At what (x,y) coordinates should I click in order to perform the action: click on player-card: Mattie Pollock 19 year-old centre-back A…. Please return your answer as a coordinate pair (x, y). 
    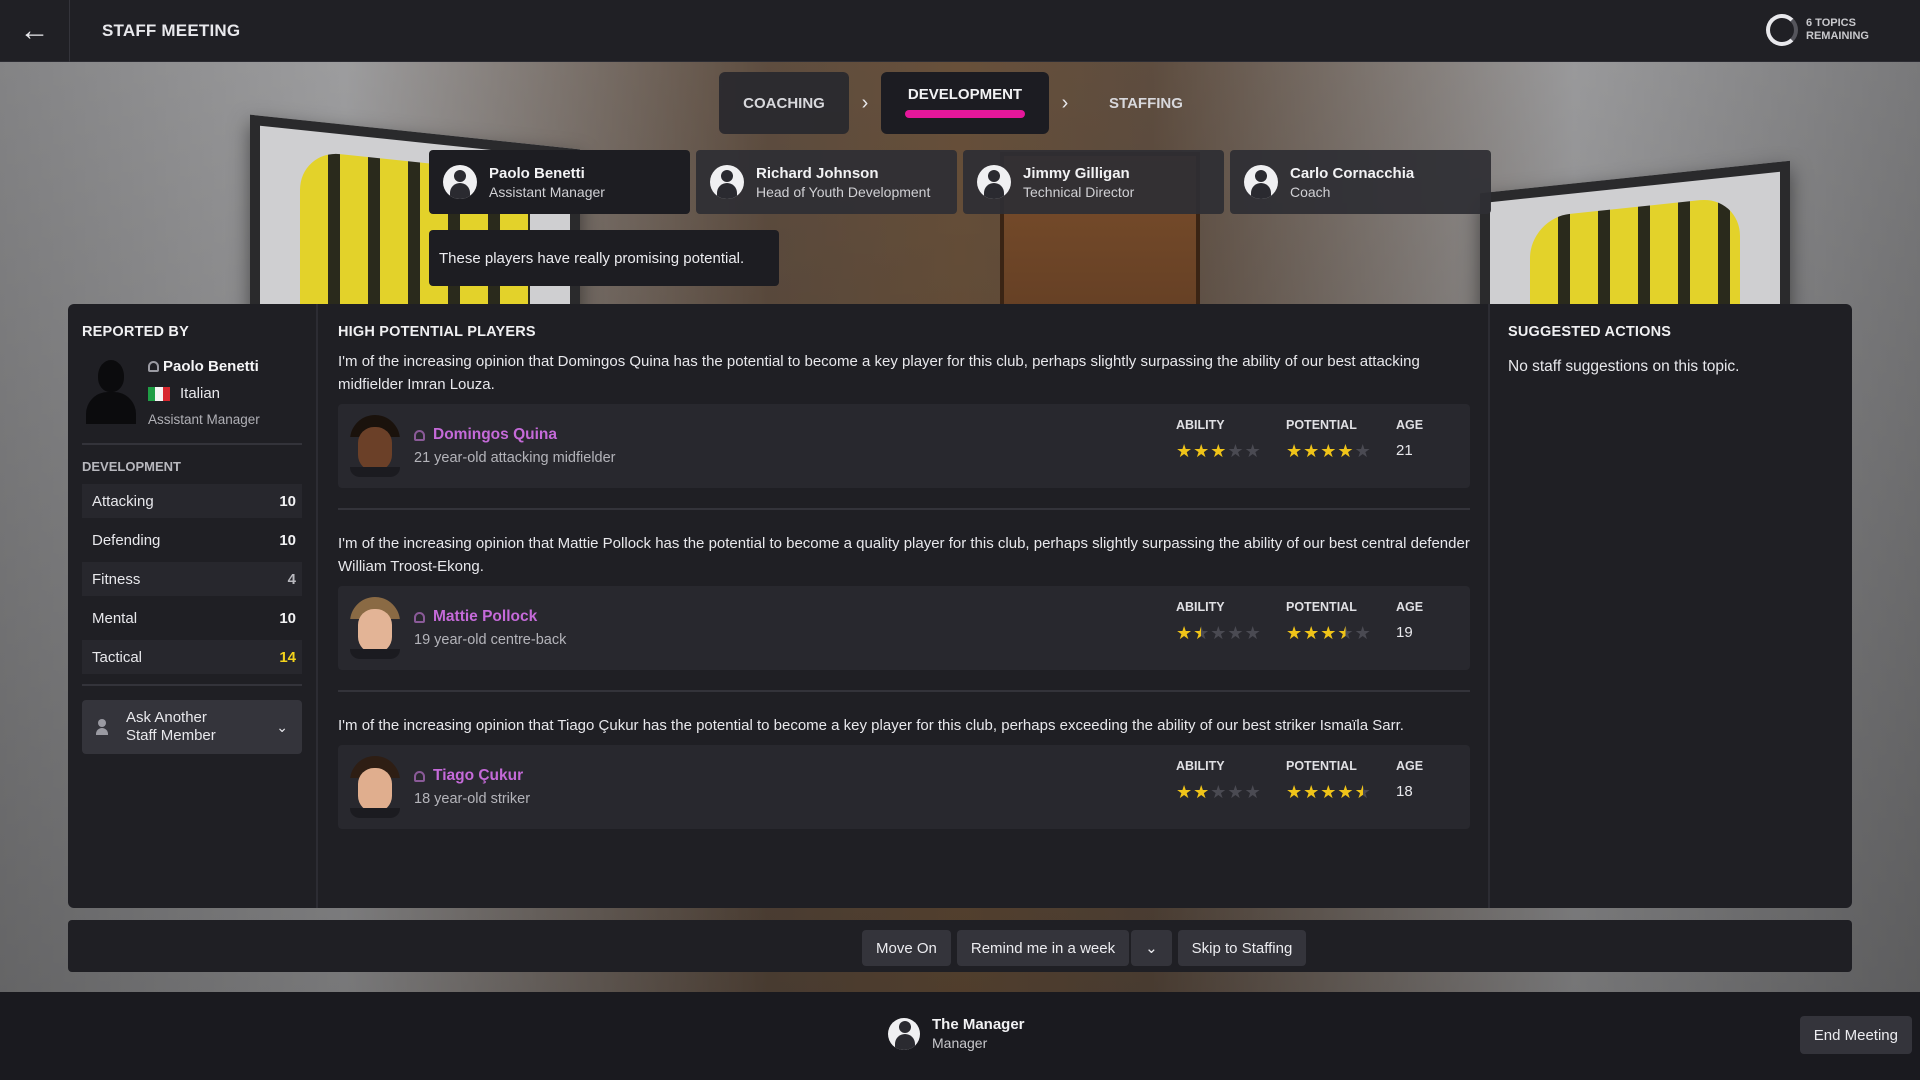
    Looking at the image, I should click on (904, 628).